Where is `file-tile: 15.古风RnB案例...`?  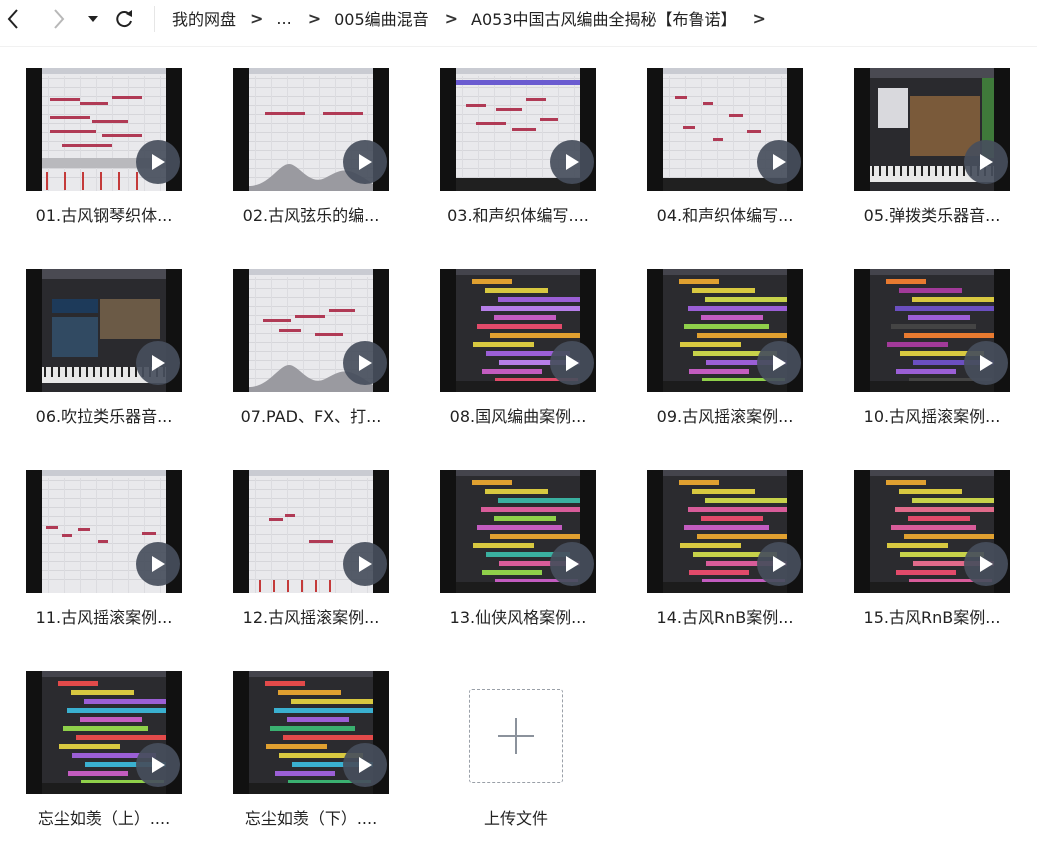
file-tile: 15.古风RnB案例... is located at coordinates (941, 560).